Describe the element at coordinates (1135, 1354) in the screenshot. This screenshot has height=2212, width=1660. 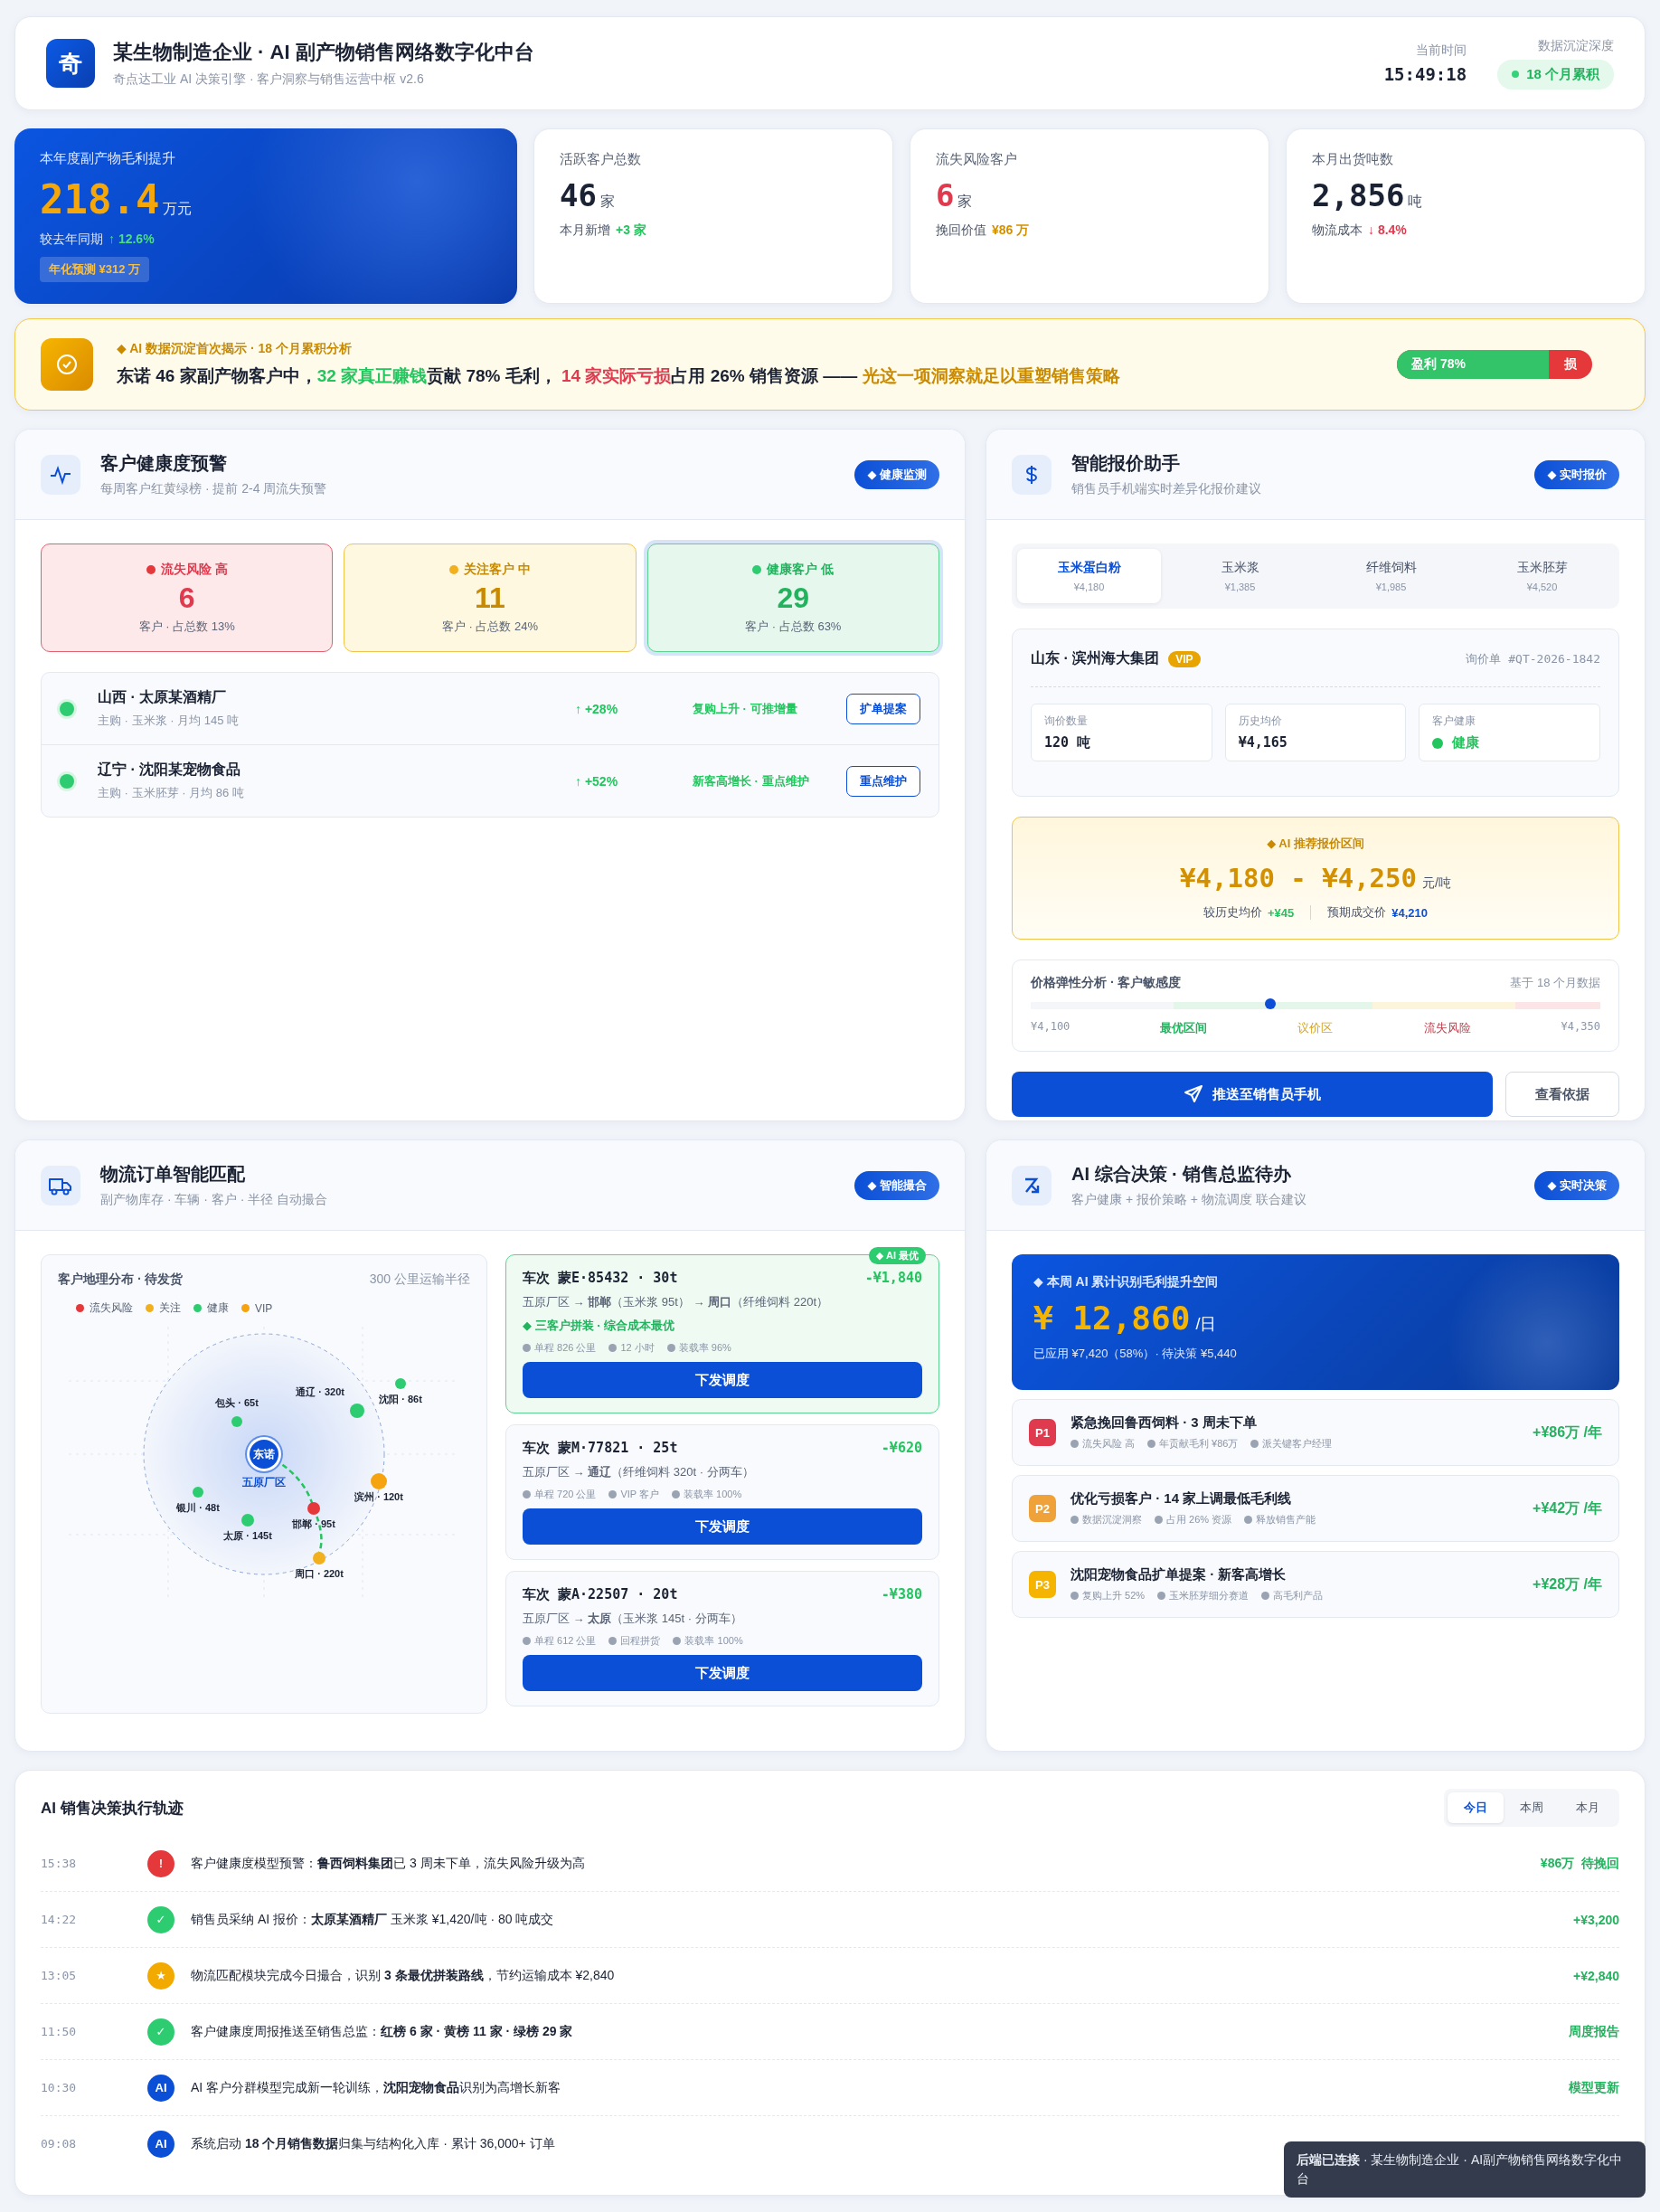
I see `summary-note: 已应用 ¥7,420（58%）· 待决策 ¥5,440` at that location.